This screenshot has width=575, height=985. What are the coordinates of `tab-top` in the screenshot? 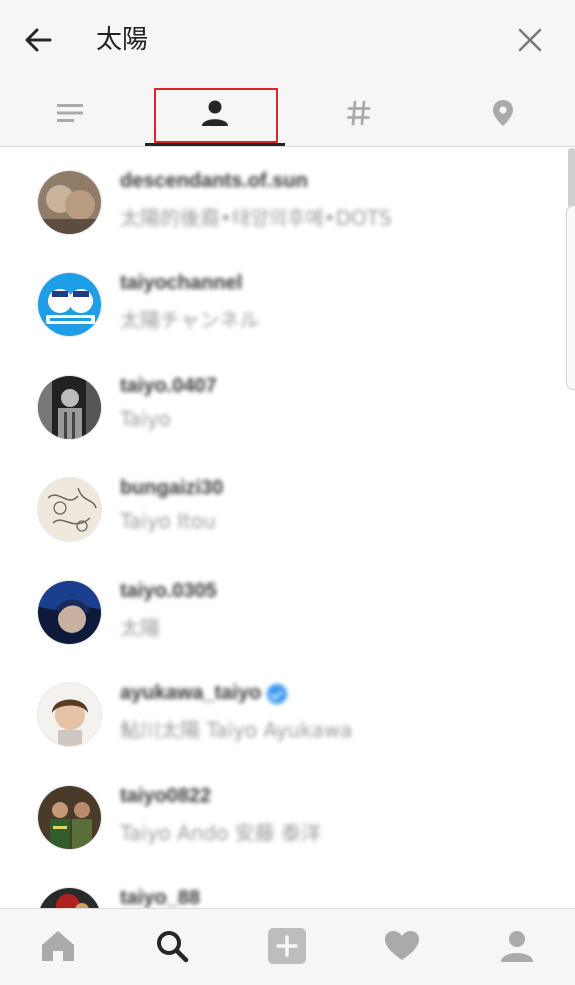 It's located at (70, 113).